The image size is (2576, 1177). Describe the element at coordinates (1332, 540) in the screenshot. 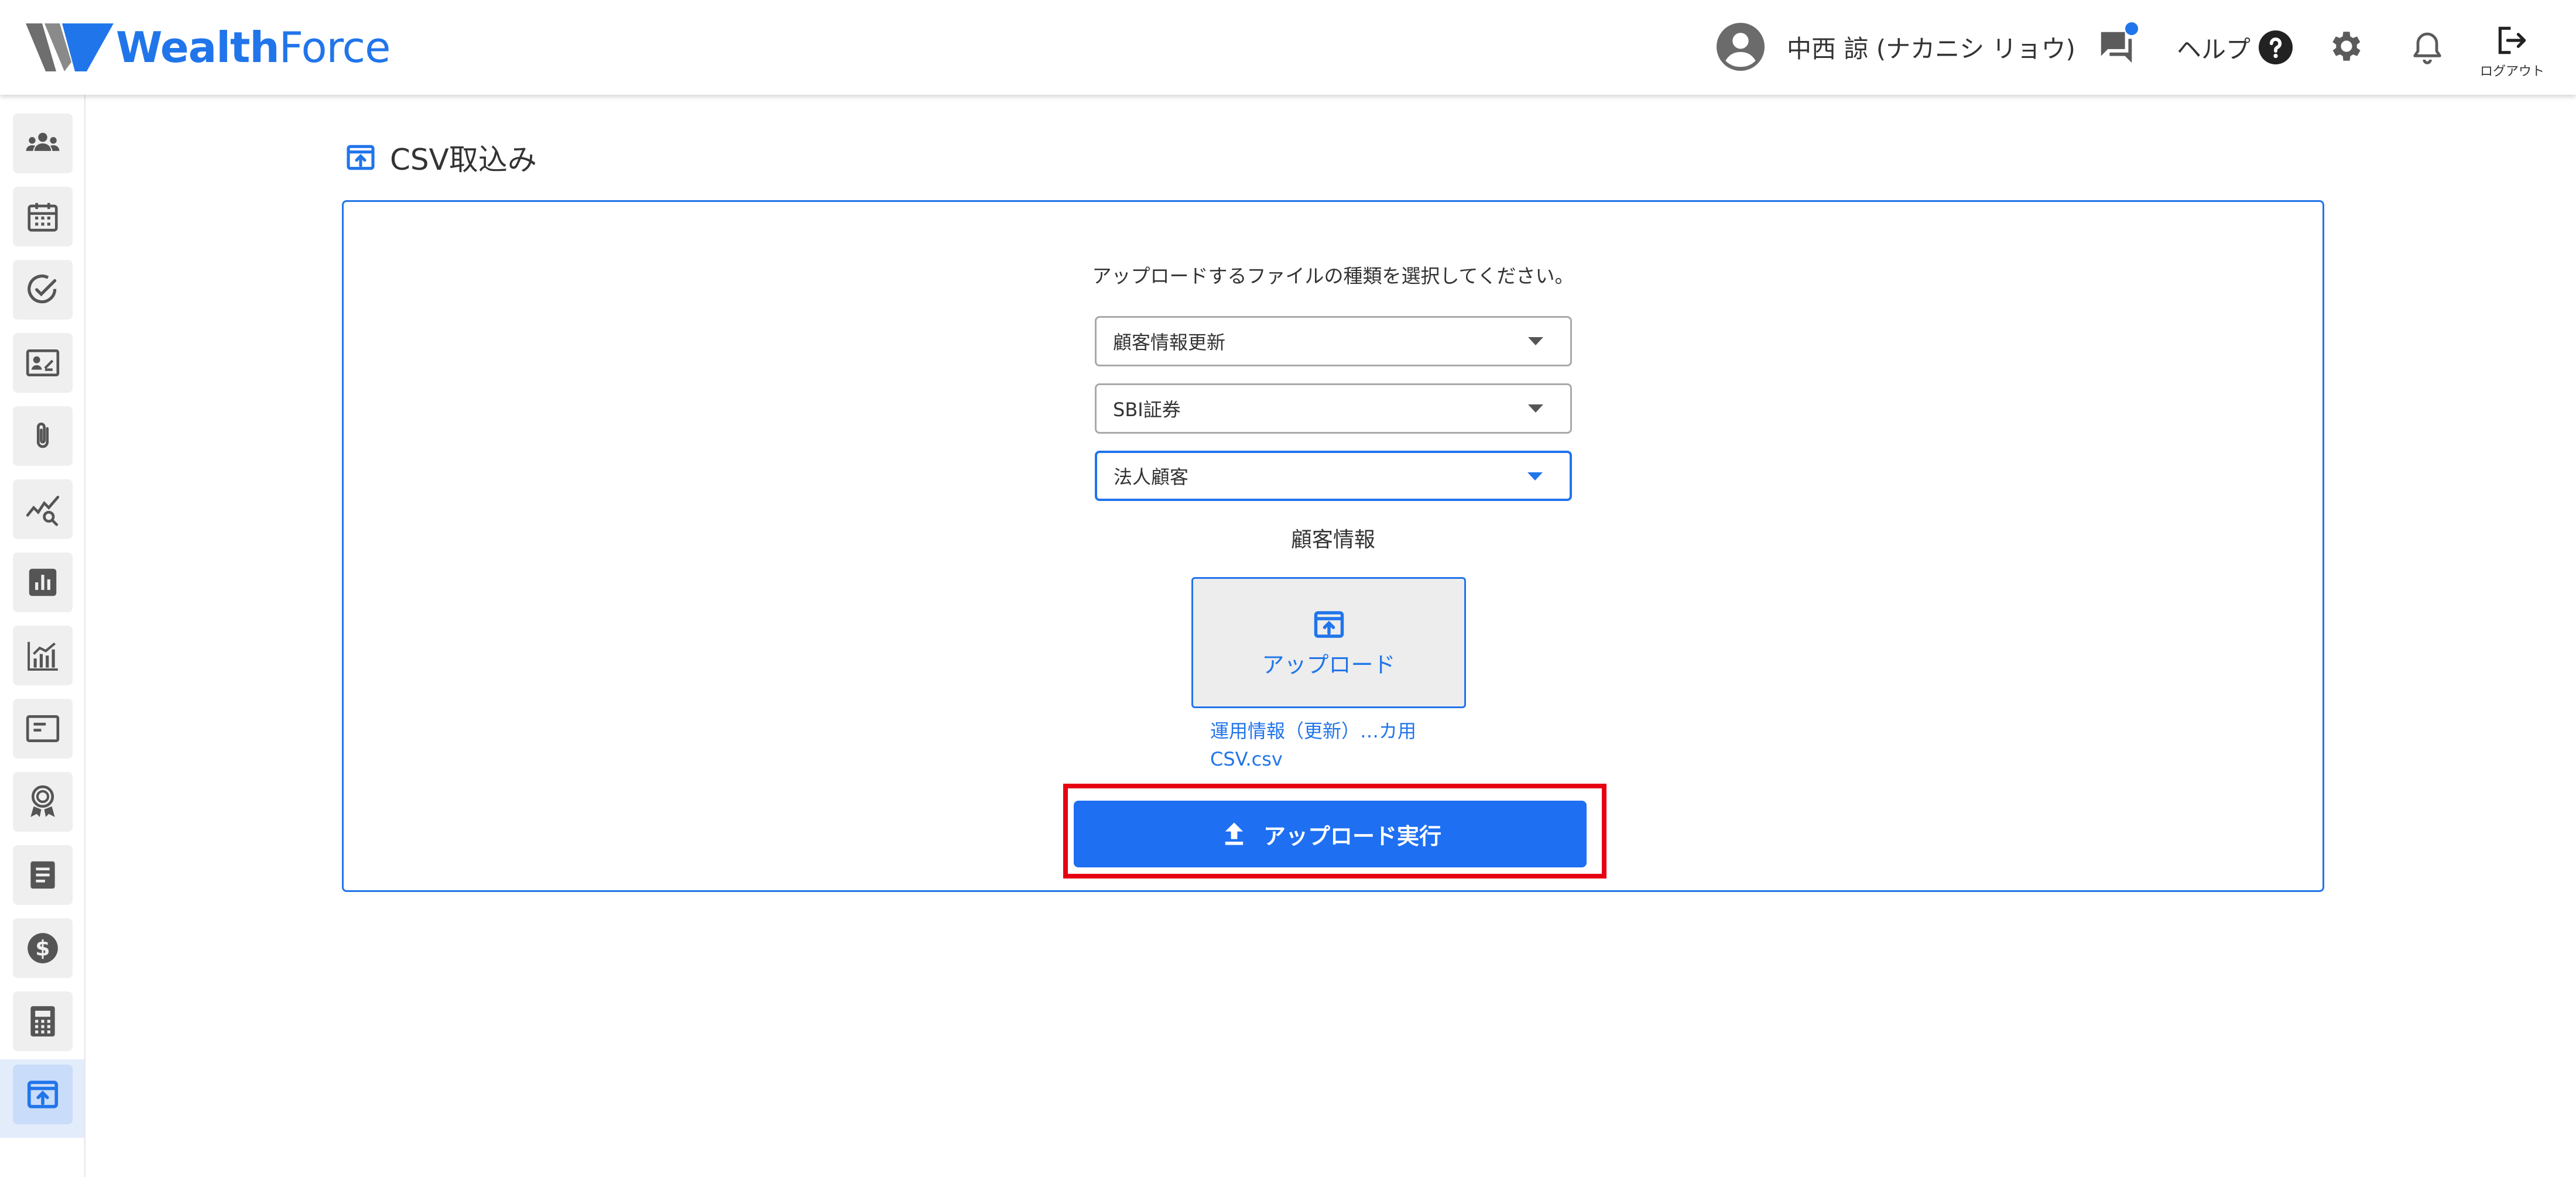

I see `section-label: 顧客情報` at that location.